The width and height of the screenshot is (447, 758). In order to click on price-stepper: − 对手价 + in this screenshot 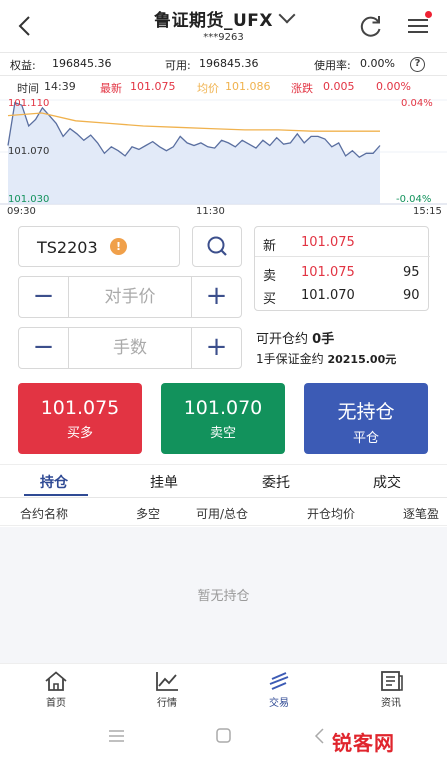, I will do `click(130, 297)`.